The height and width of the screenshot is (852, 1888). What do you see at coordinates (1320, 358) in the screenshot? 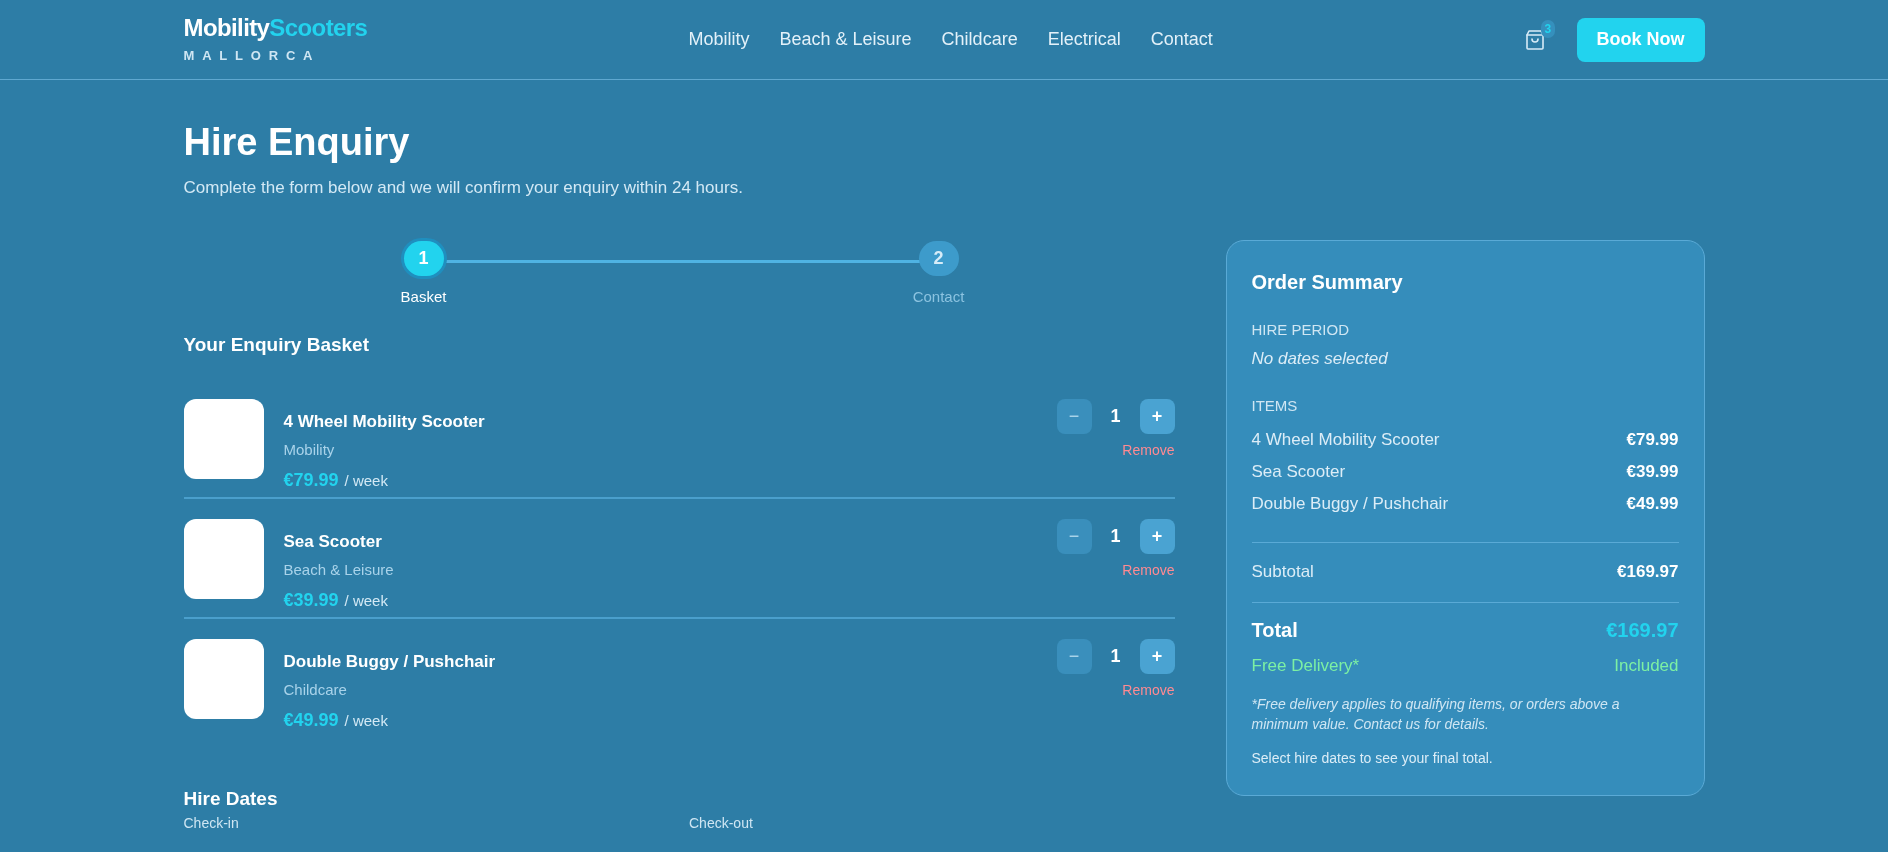
I see `hire-period-value: No dates selected` at bounding box center [1320, 358].